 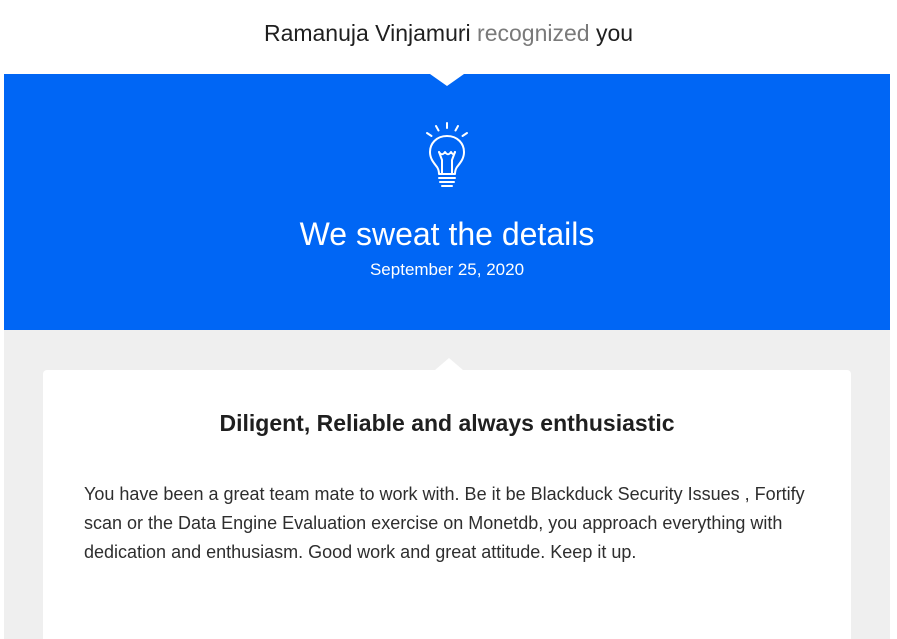 I want to click on lightbulb-icon, so click(x=447, y=154).